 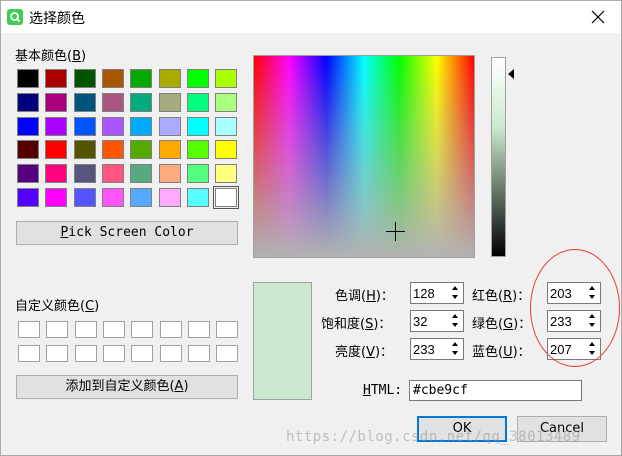 What do you see at coordinates (501, 296) in the screenshot?
I see `red-label: 红色(R)：` at bounding box center [501, 296].